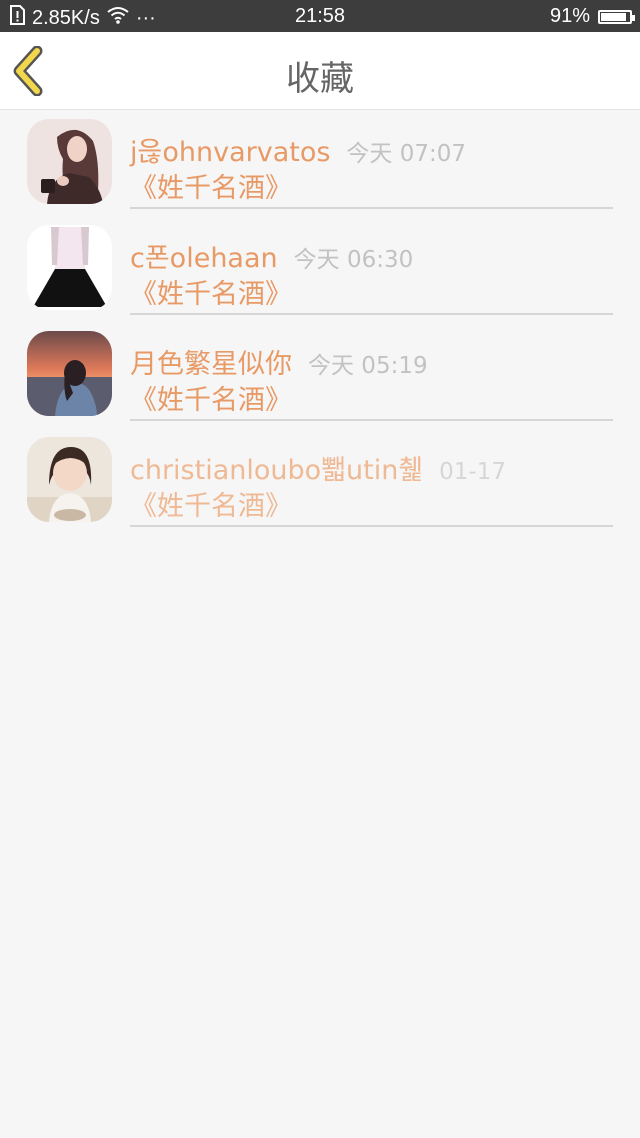 This screenshot has width=640, height=1138. I want to click on list-item: c폰olehaan 今天 06:30 《姓千名酒》, so click(320, 269).